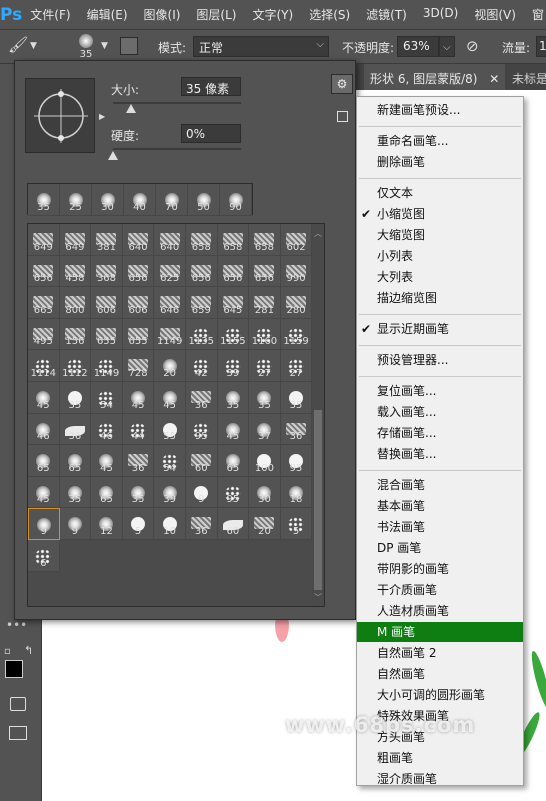 The image size is (546, 801). Describe the element at coordinates (265, 461) in the screenshot. I see `brush-preset: 100` at that location.